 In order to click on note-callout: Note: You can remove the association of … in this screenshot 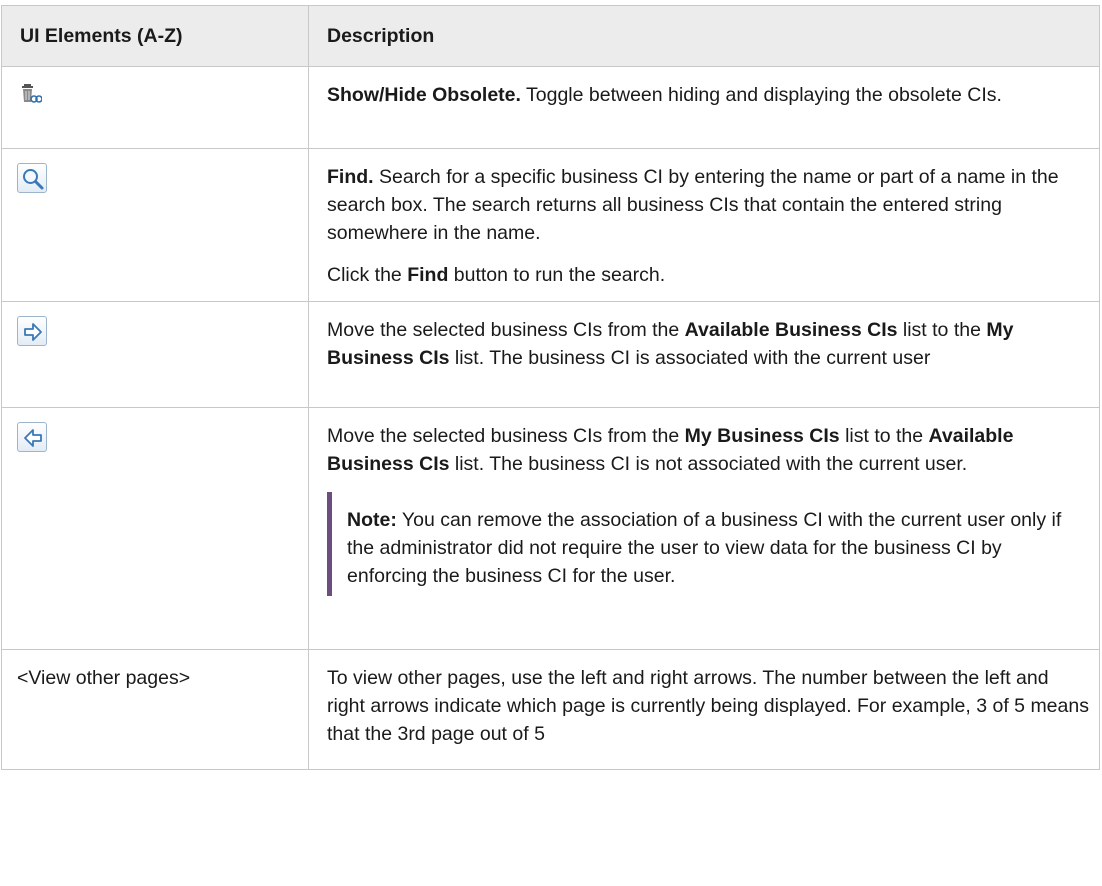, I will do `click(709, 544)`.